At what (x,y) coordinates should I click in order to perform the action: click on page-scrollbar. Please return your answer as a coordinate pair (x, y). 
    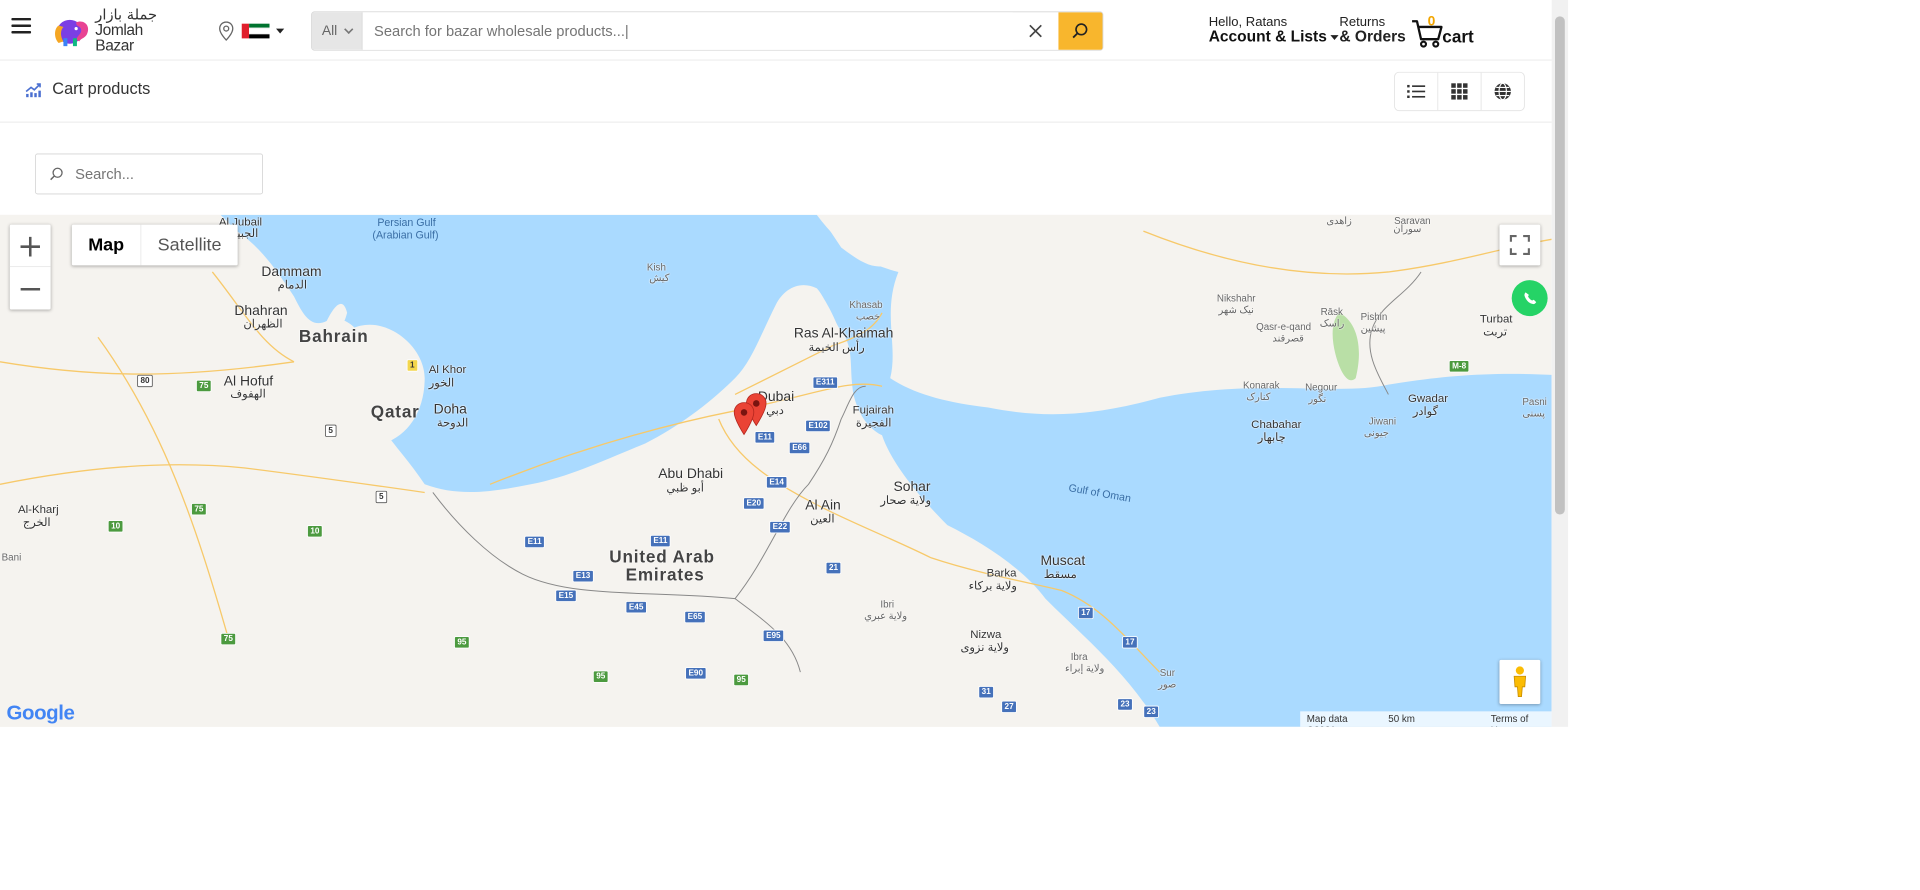
    Looking at the image, I should click on (1560, 363).